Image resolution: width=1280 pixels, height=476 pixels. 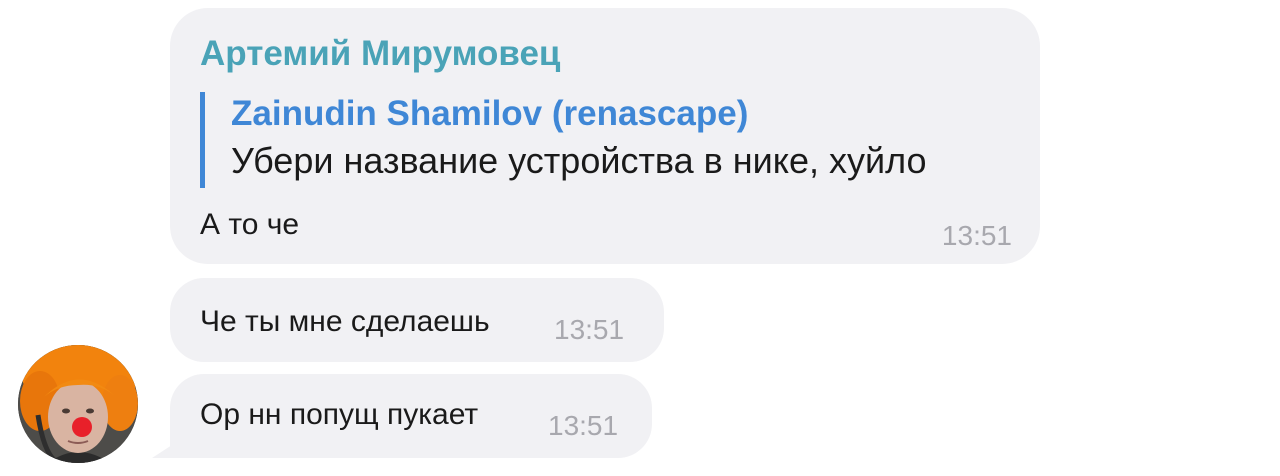 What do you see at coordinates (339, 414) in the screenshot?
I see `message-text: Ор нн попущ пукает` at bounding box center [339, 414].